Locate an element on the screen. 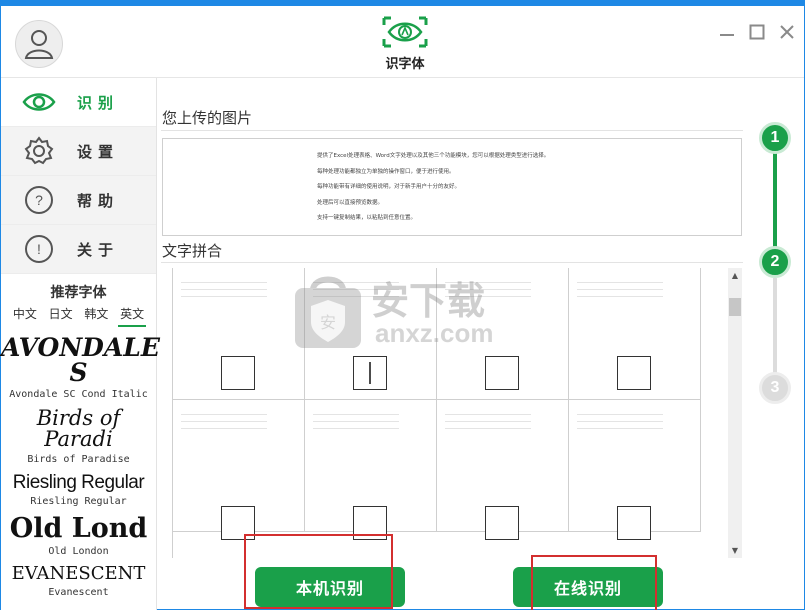 The image size is (805, 610). eye-icon is located at coordinates (39, 102).